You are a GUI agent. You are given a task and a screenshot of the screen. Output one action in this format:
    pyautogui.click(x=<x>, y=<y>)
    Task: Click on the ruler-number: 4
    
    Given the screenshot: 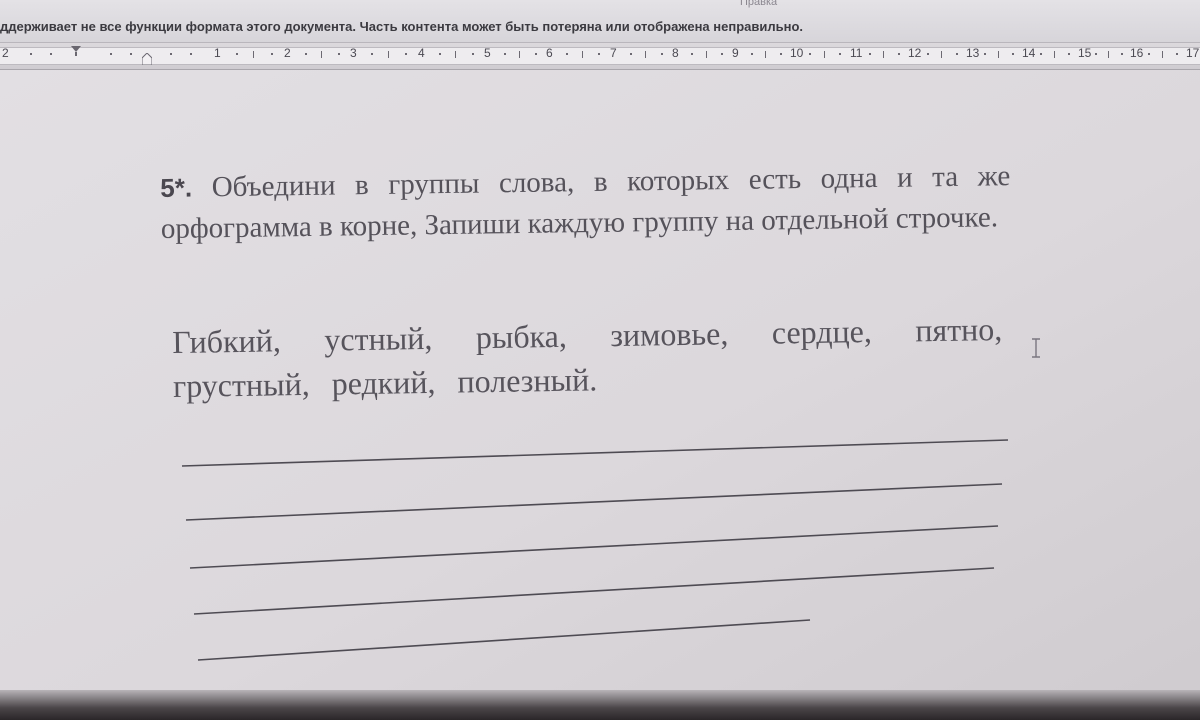 What is the action you would take?
    pyautogui.click(x=421, y=53)
    